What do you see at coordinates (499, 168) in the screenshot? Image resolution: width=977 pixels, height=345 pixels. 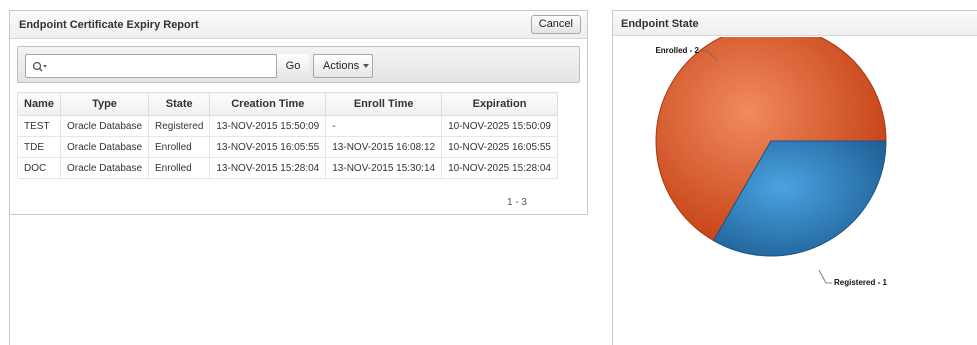 I see `cell-expiration: 10-NOV-2025 15:28:04` at bounding box center [499, 168].